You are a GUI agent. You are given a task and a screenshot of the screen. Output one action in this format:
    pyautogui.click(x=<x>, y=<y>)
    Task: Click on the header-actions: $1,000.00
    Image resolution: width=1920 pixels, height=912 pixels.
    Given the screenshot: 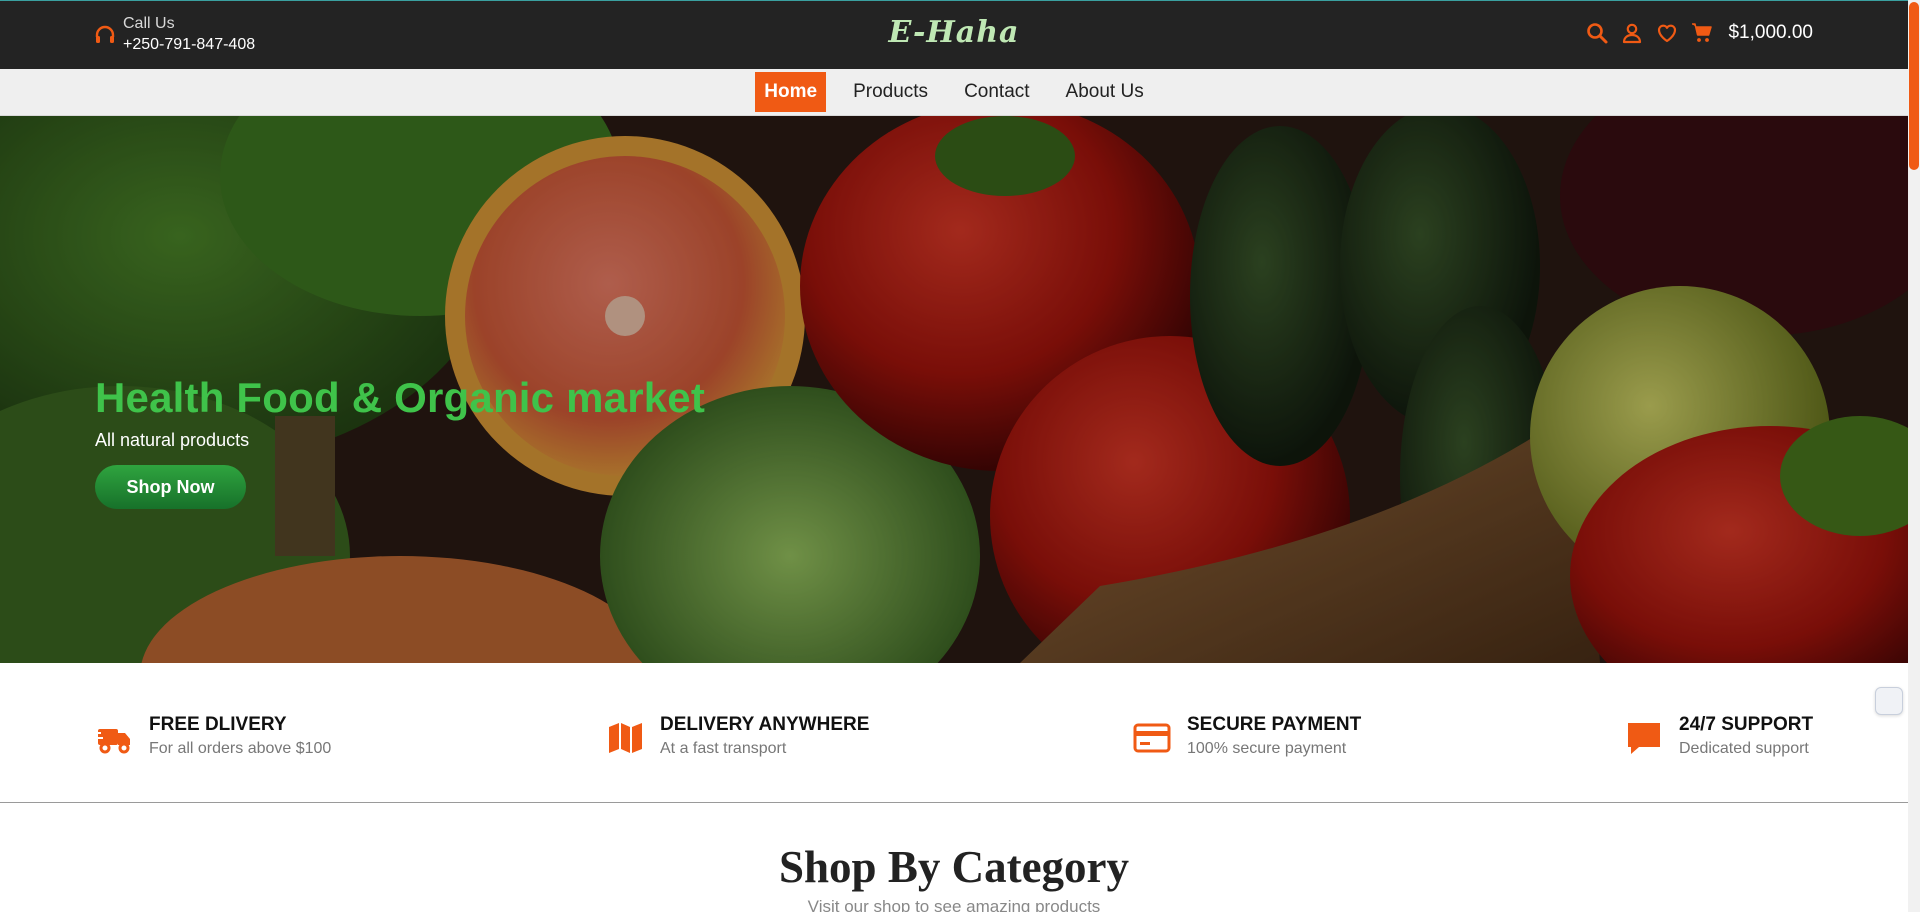 What is the action you would take?
    pyautogui.click(x=1699, y=33)
    